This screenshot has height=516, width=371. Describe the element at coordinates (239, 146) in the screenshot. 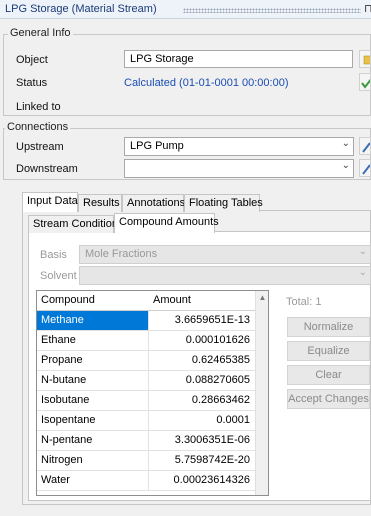

I see `upstream-combobox: LPG Pump ⌄` at that location.